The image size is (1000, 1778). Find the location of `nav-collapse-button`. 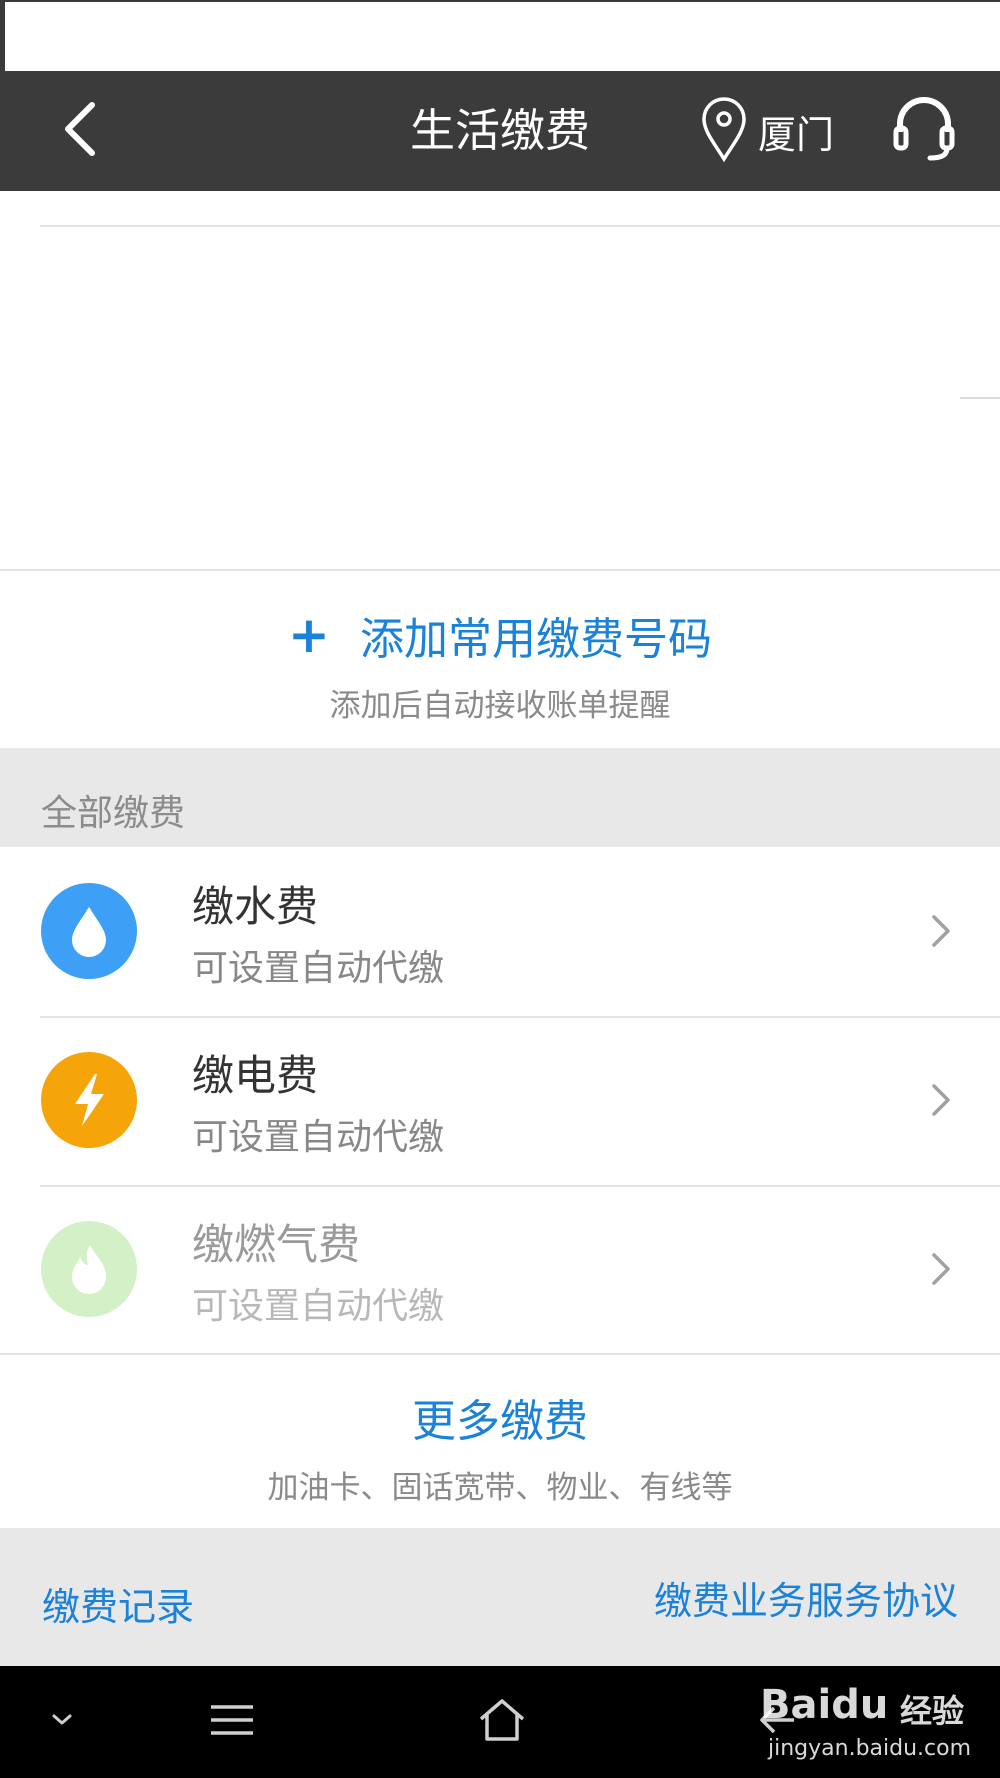

nav-collapse-button is located at coordinates (62, 1722).